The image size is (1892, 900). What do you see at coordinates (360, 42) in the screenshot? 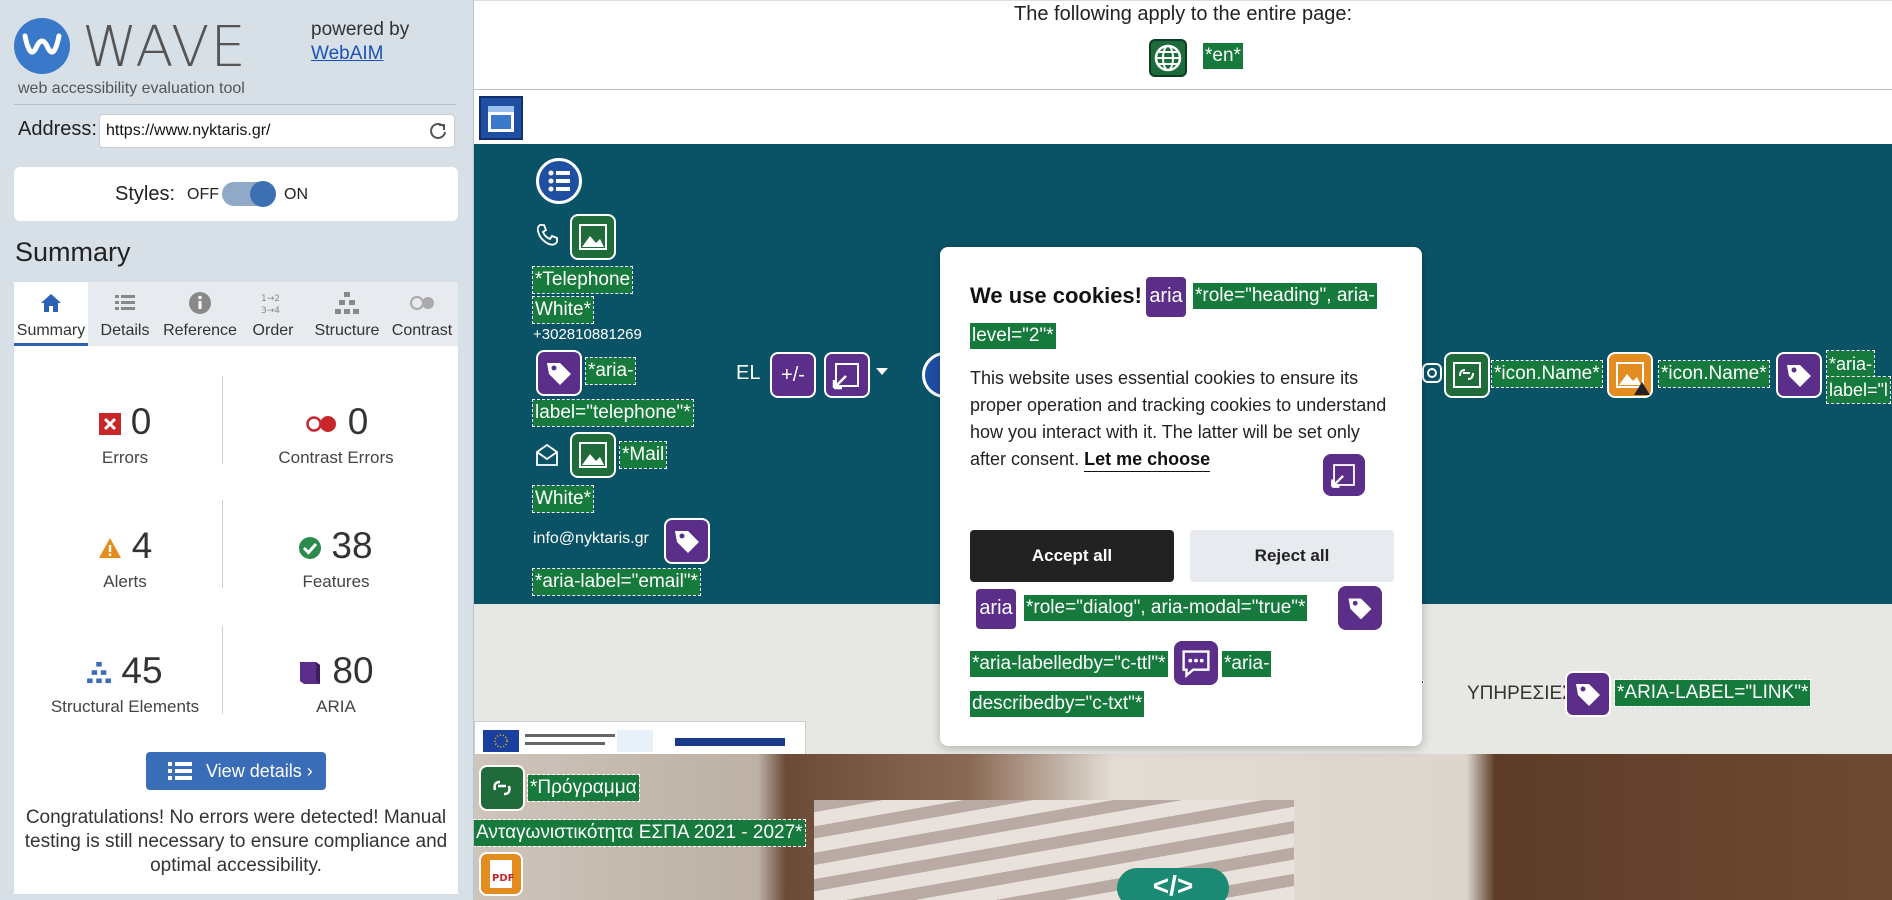
I see `powered-by: powered by WebAIM` at bounding box center [360, 42].